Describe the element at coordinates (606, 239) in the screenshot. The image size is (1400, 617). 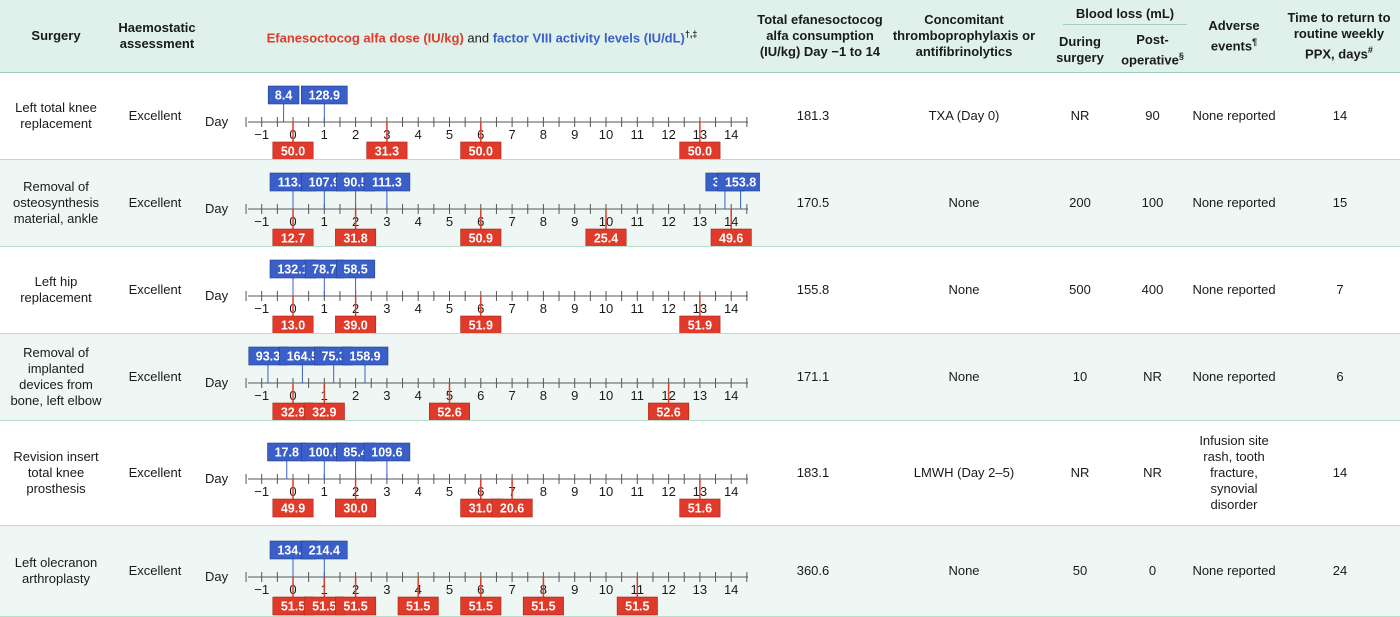
I see `dose-value: 25.4` at that location.